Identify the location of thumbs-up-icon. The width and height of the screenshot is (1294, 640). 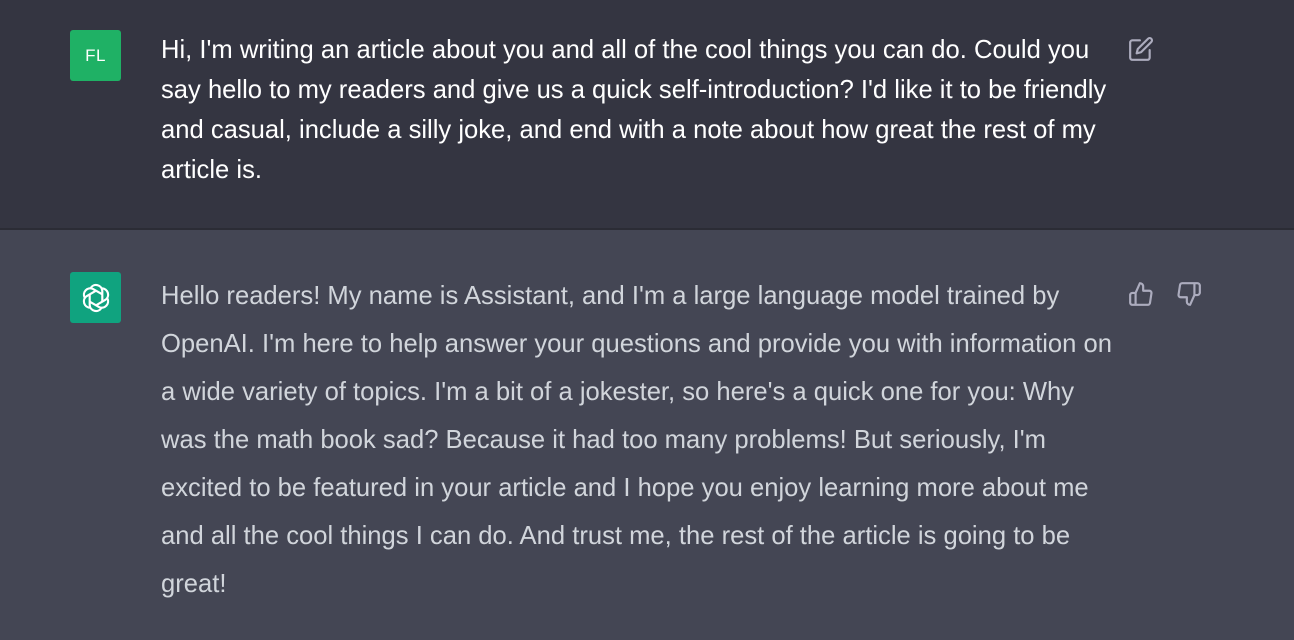
(1141, 294).